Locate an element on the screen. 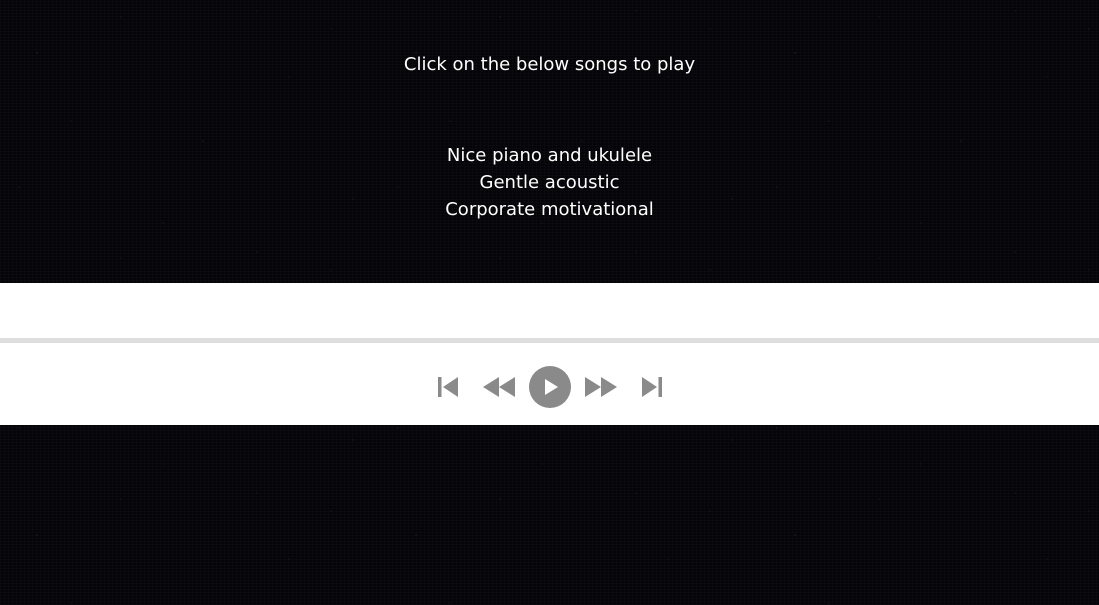  instructions-text: Click on the below songs to play is located at coordinates (549, 64).